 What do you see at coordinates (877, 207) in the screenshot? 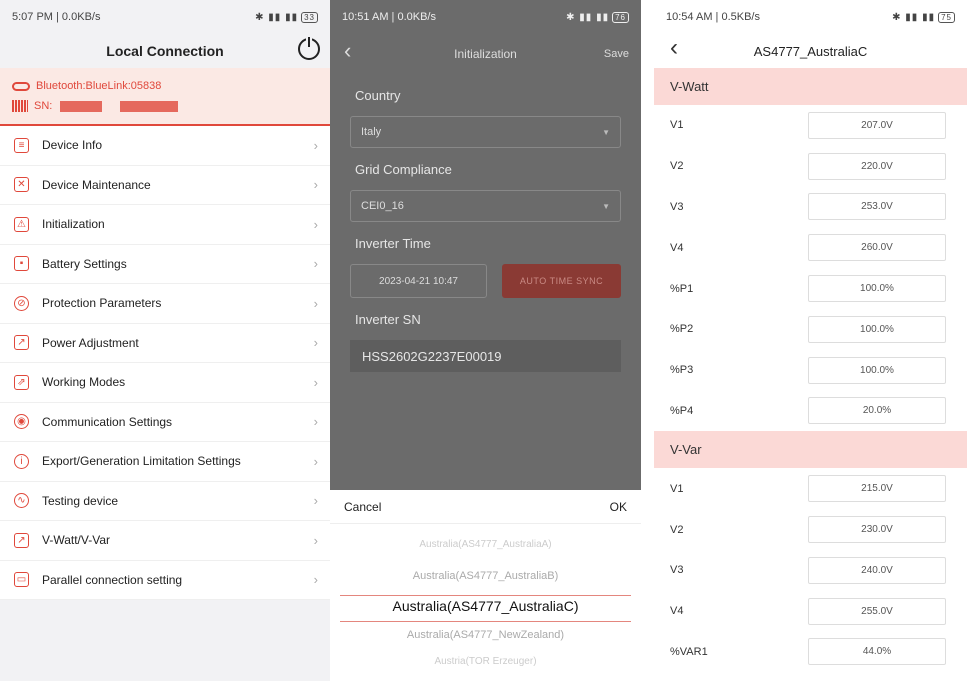
I see `param-value-input: 253.0V` at bounding box center [877, 207].